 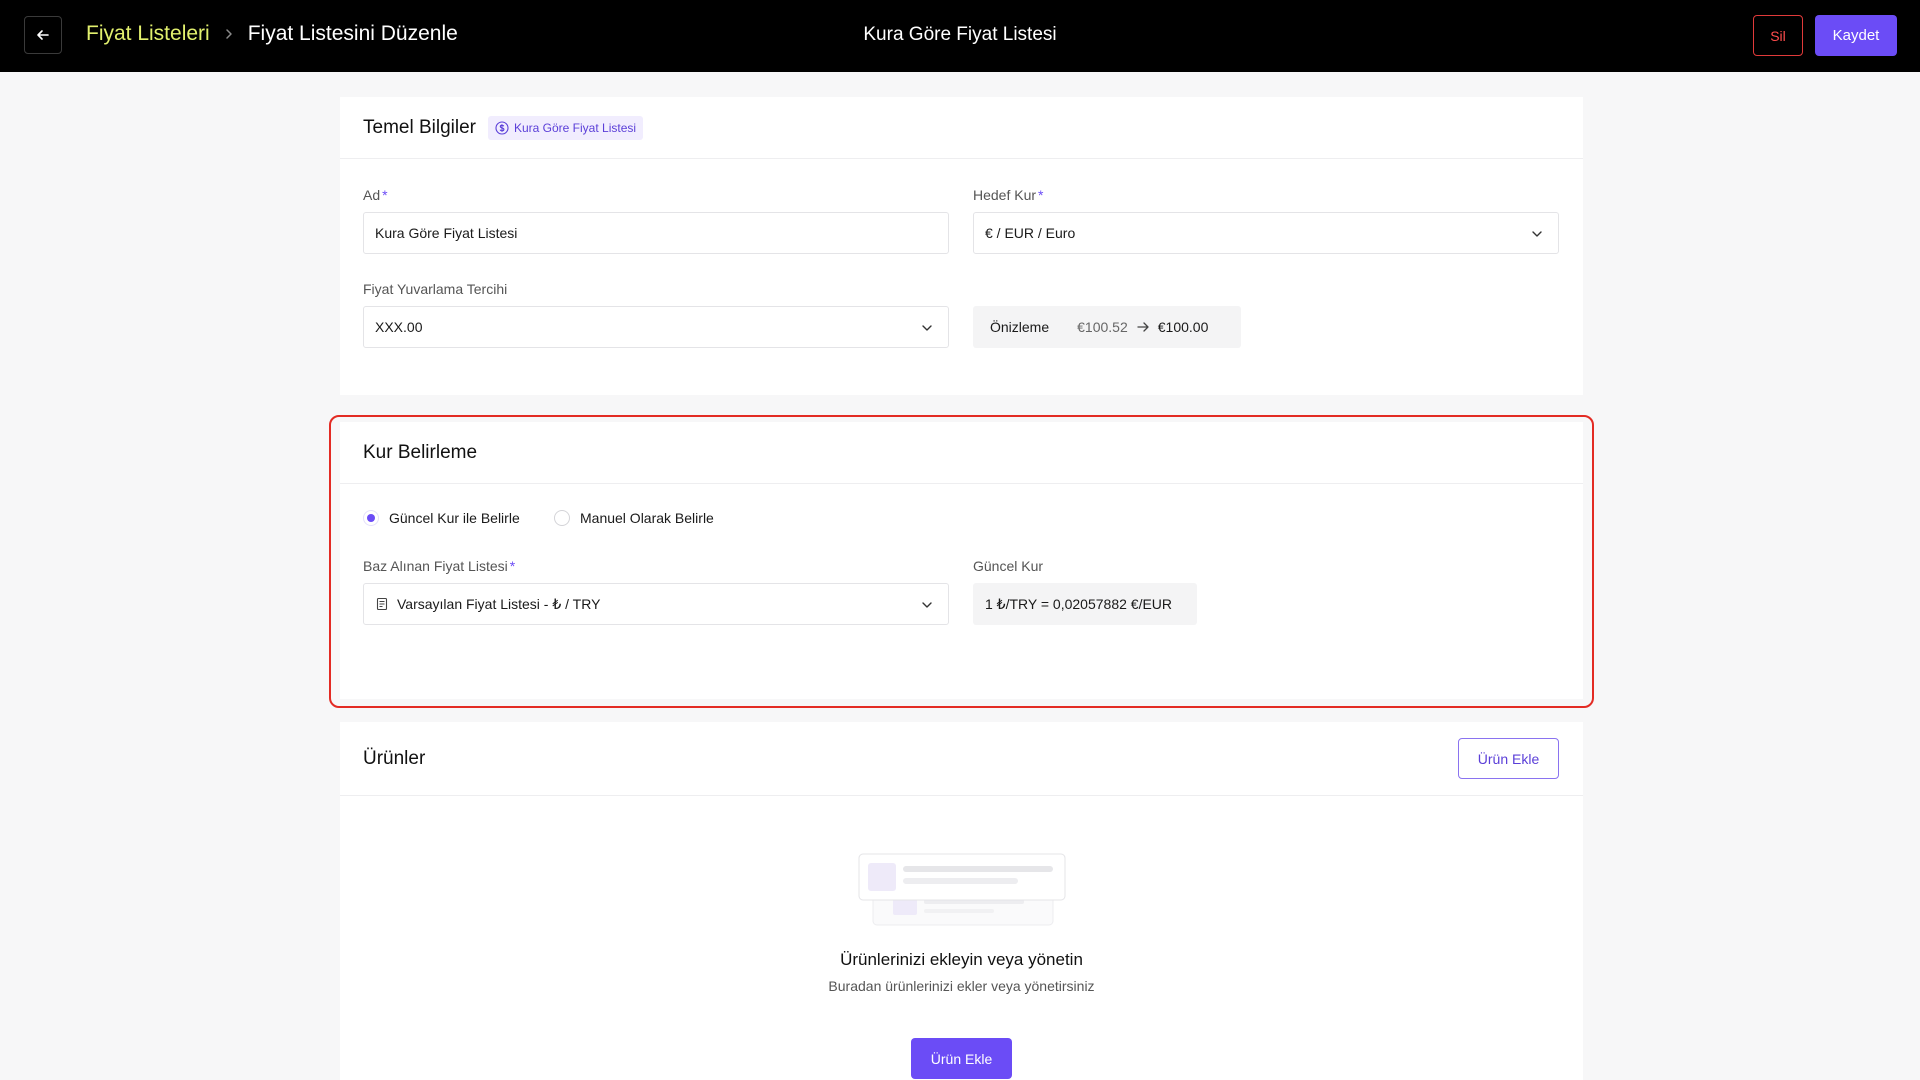 I want to click on empty-state-illustration, so click(x=962, y=889).